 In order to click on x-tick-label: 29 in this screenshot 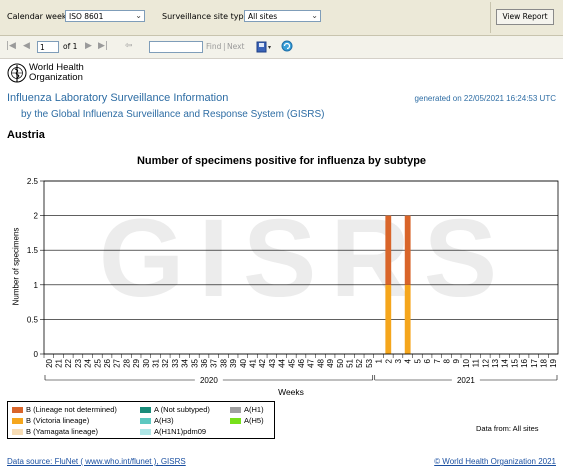, I will do `click(136, 362)`.